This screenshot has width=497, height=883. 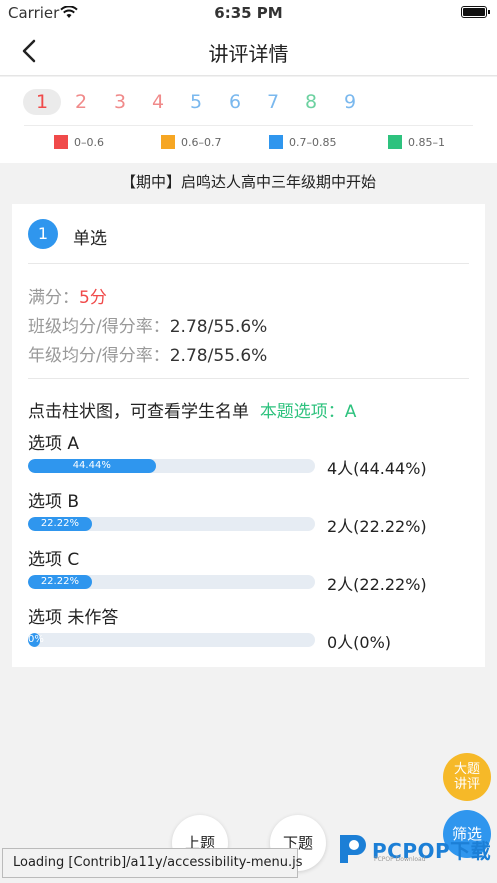 What do you see at coordinates (36, 640) in the screenshot?
I see `option-bar-fill: 0%` at bounding box center [36, 640].